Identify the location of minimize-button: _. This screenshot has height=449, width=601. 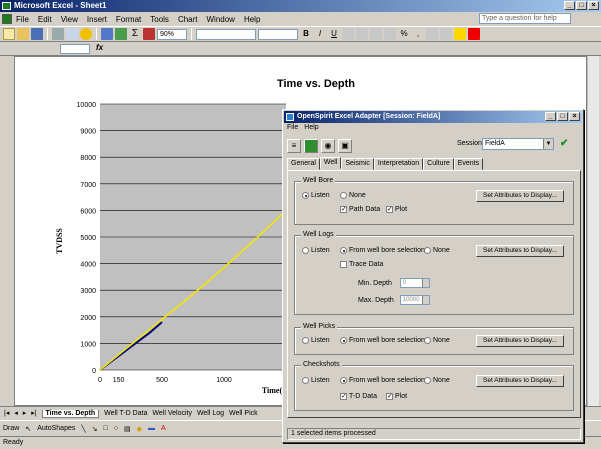
(569, 5).